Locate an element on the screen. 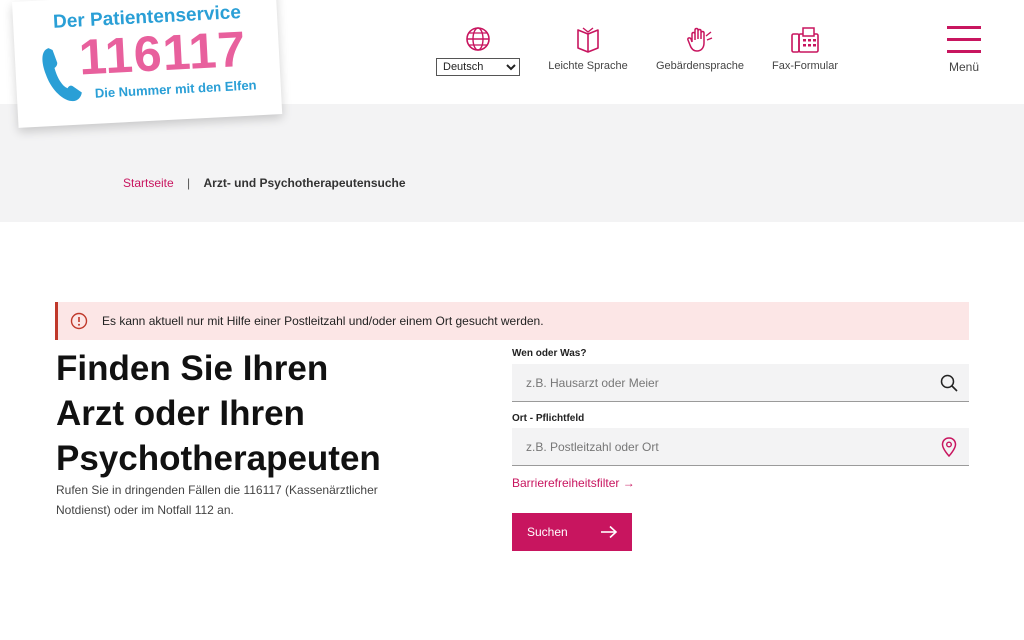 The width and height of the screenshot is (1024, 640). location-label: Ort - Pflichtfeld is located at coordinates (548, 418).